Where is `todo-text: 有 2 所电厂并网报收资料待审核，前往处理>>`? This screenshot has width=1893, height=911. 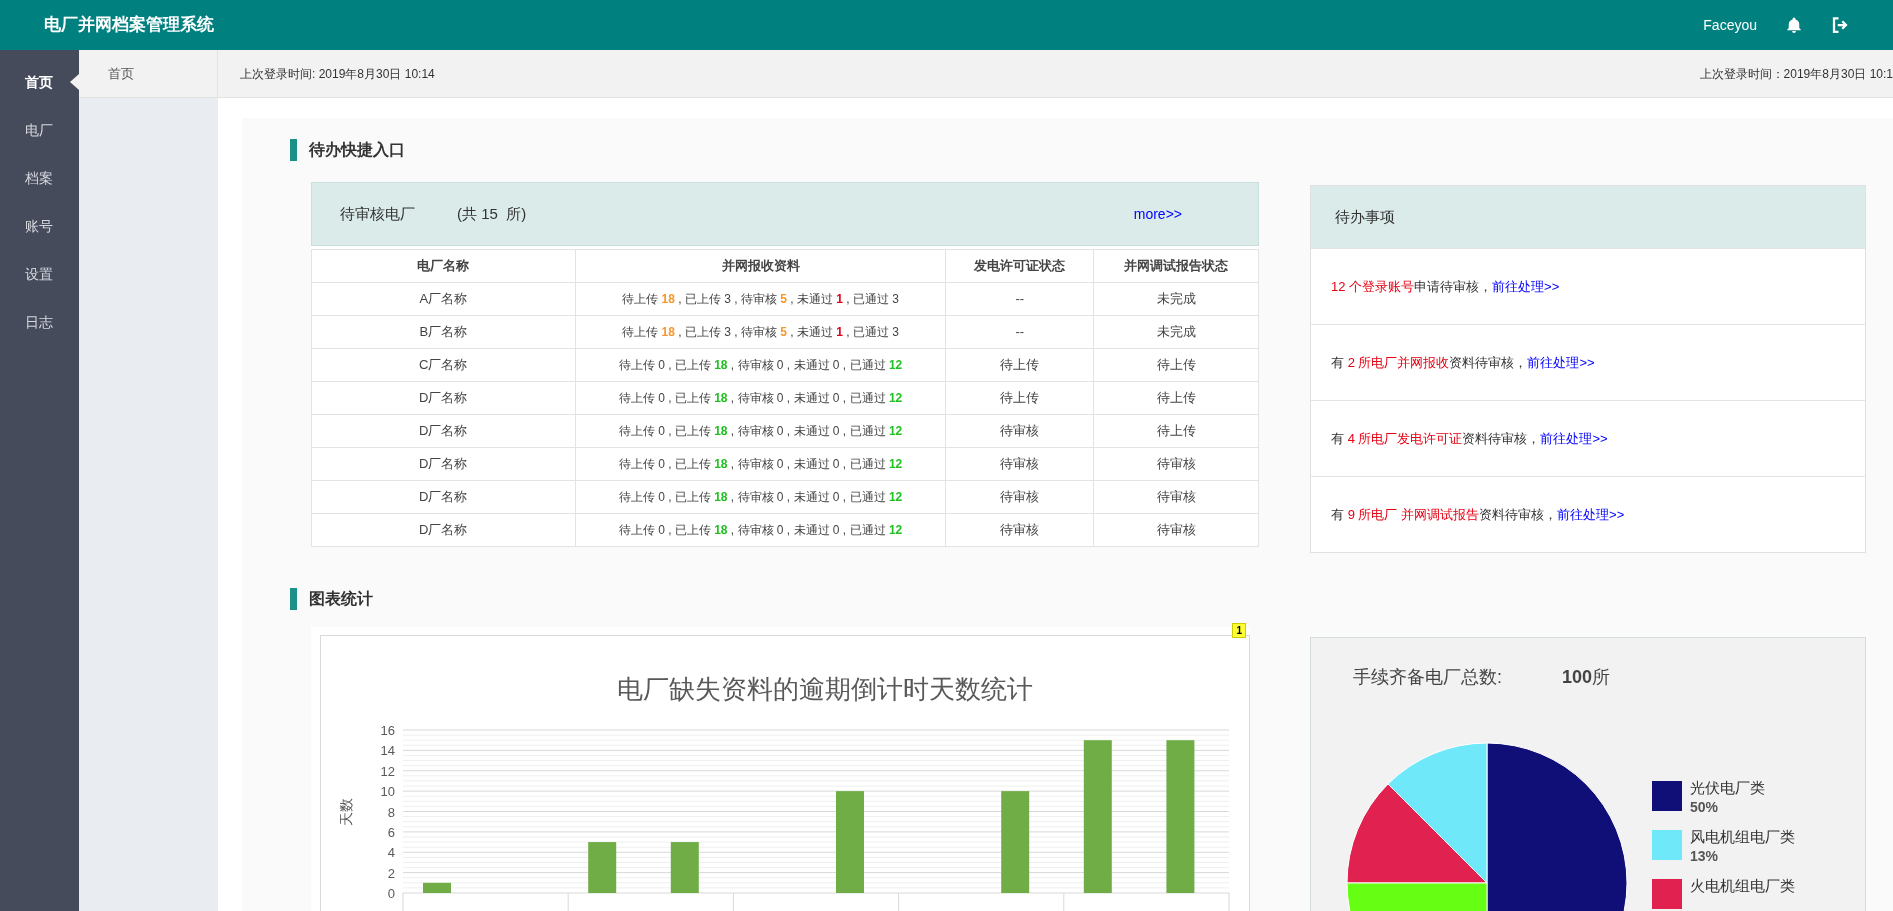 todo-text: 有 2 所电厂并网报收资料待审核，前往处理>> is located at coordinates (1463, 362).